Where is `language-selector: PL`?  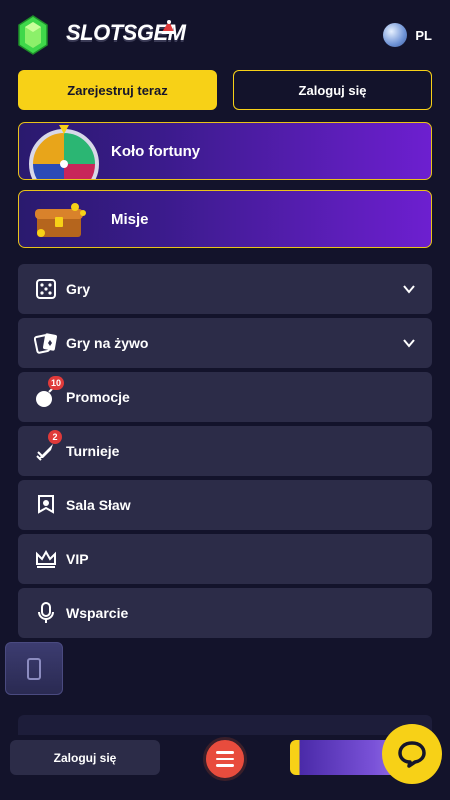
language-selector: PL is located at coordinates (407, 35).